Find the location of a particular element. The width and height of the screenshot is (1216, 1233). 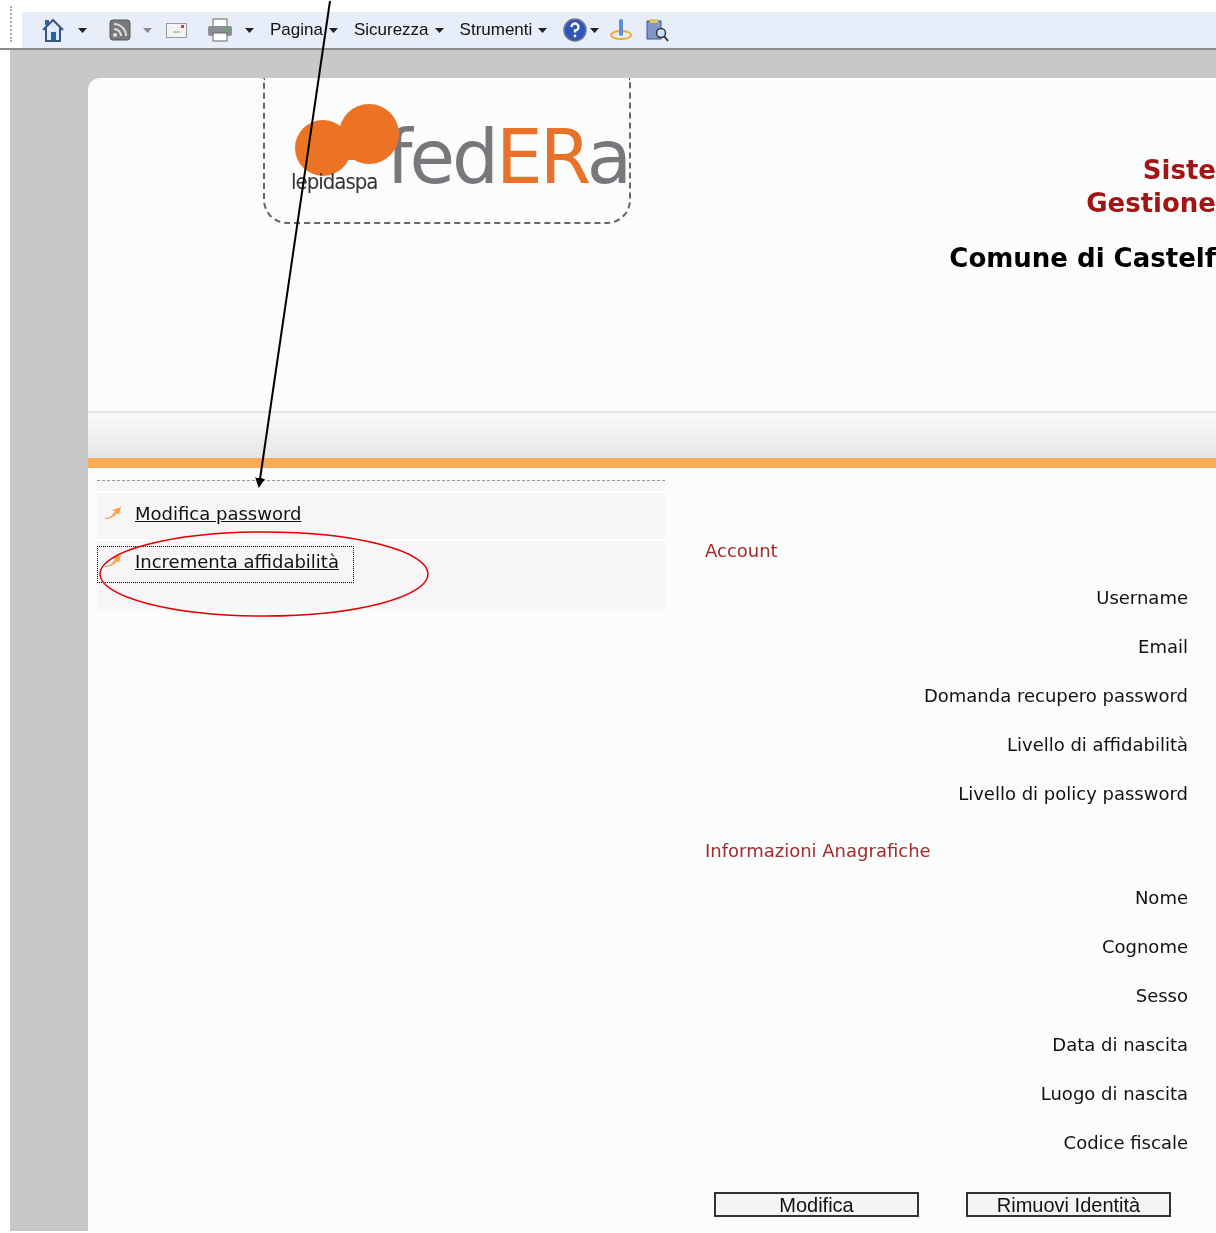

field-label: Luogo di nascita is located at coordinates (1114, 1093).